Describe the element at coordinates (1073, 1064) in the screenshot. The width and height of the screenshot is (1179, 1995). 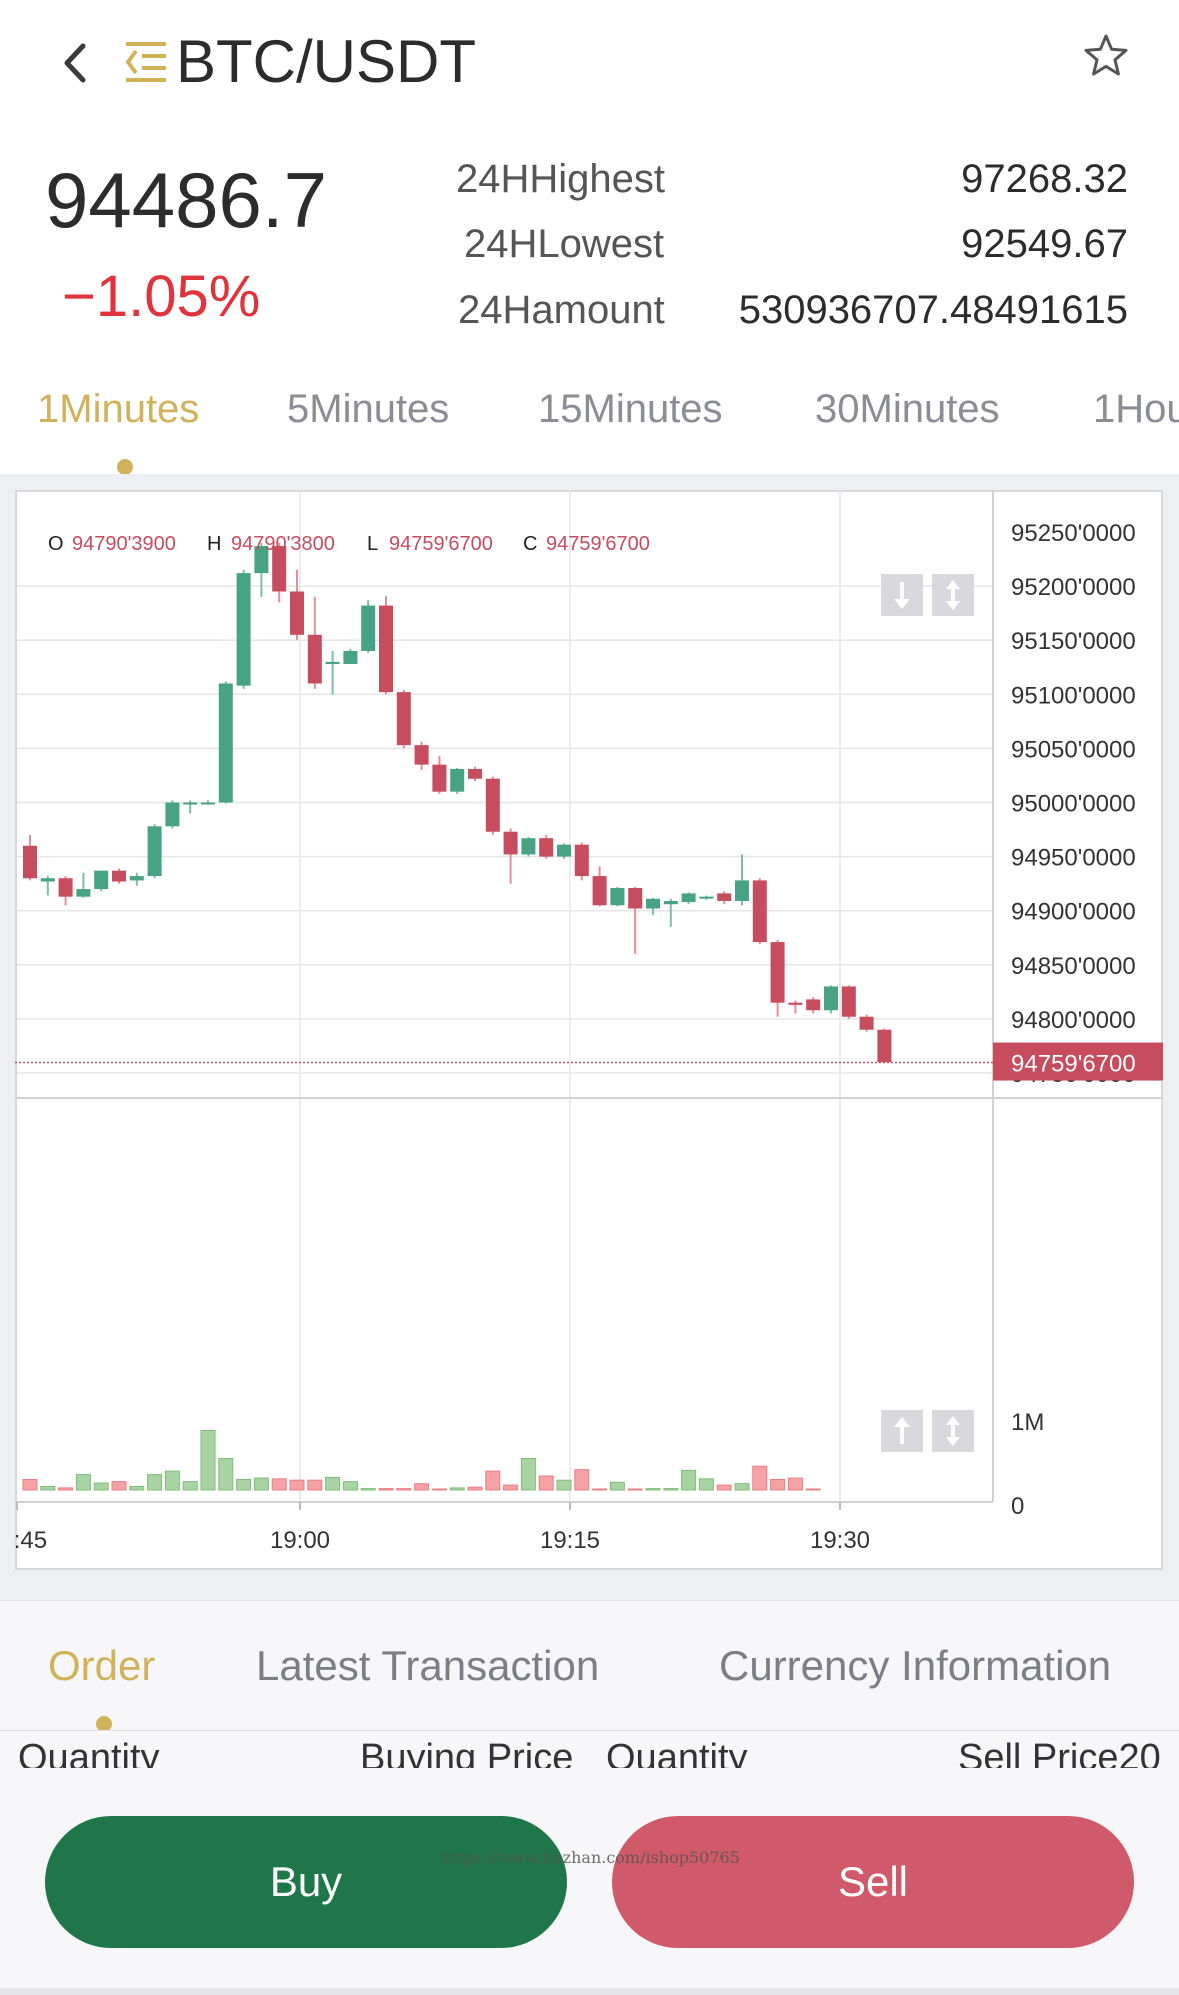
I see `current-price-label: 94759'6700` at that location.